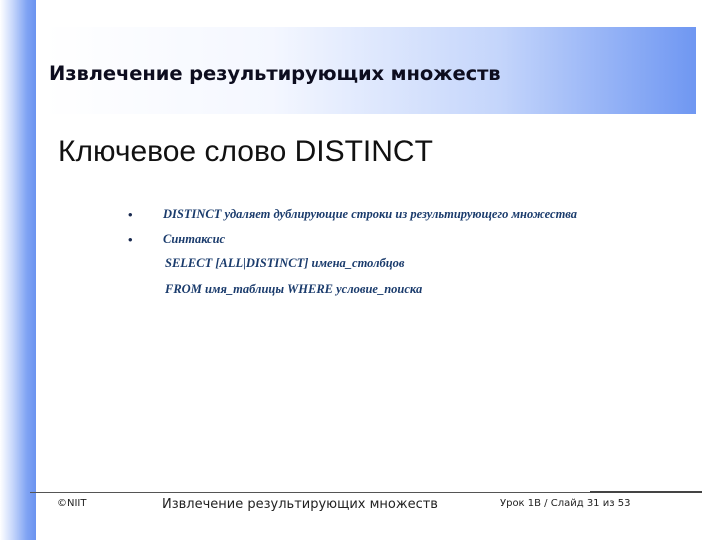 This screenshot has width=720, height=540. I want to click on list-item: • Синтаксис, so click(352, 239).